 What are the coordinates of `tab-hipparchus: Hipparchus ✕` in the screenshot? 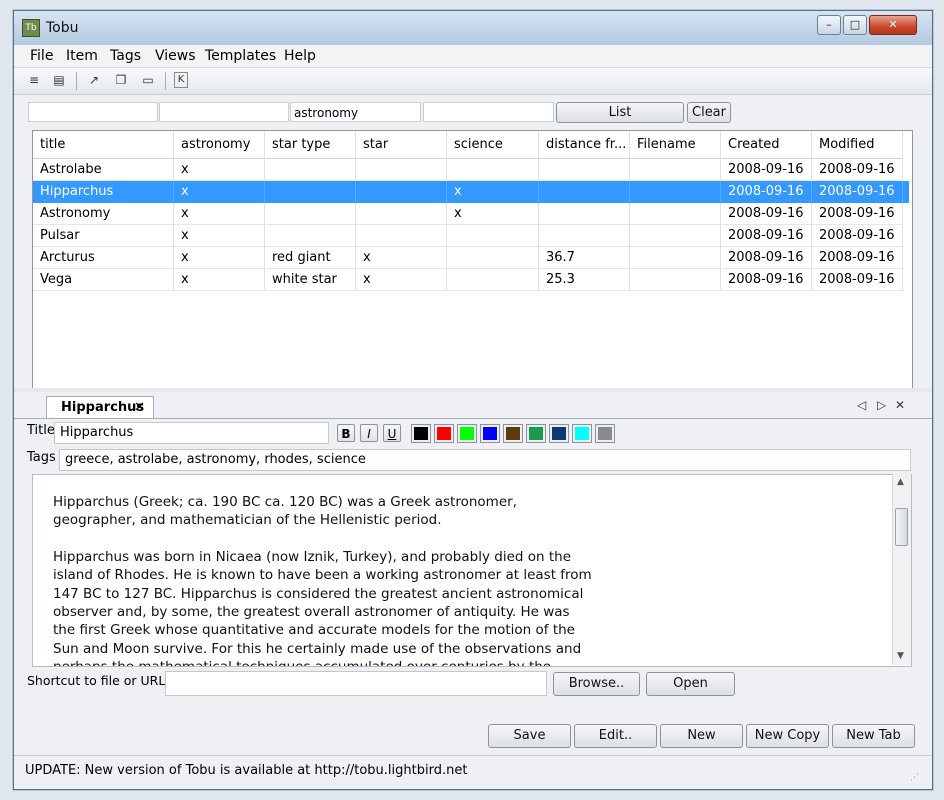 It's located at (100, 407).